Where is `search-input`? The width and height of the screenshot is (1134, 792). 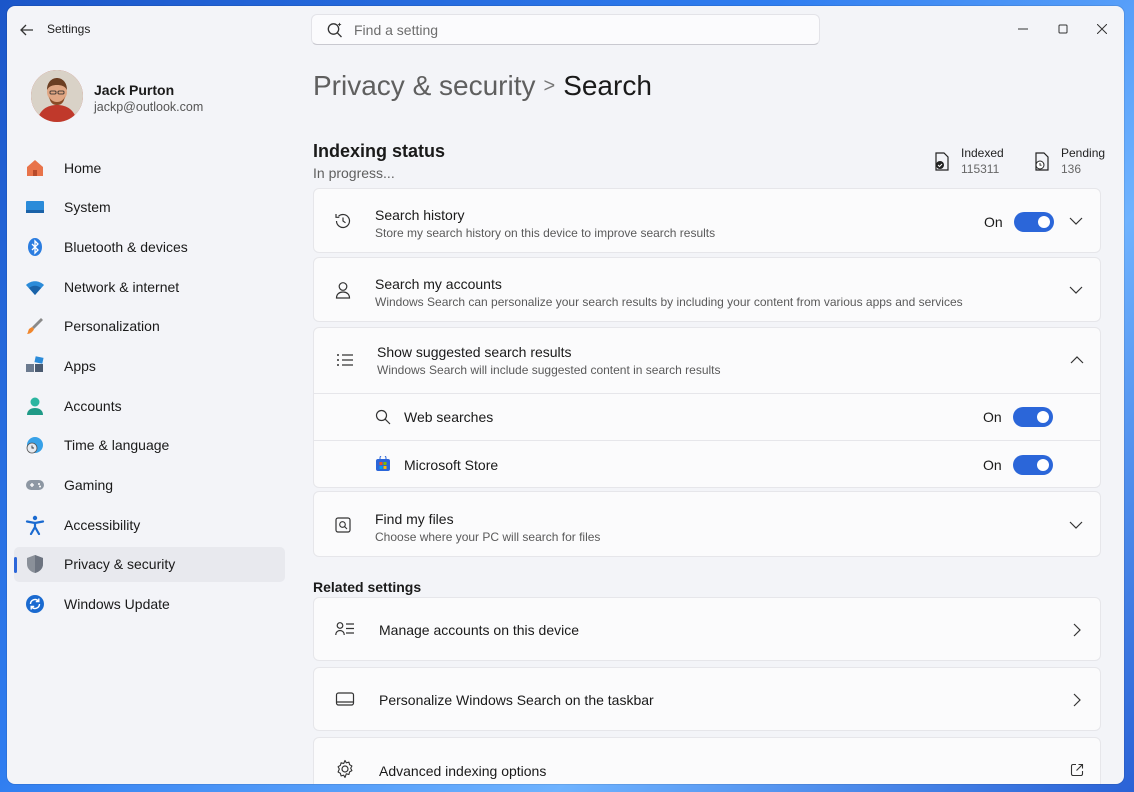
search-input is located at coordinates (564, 29).